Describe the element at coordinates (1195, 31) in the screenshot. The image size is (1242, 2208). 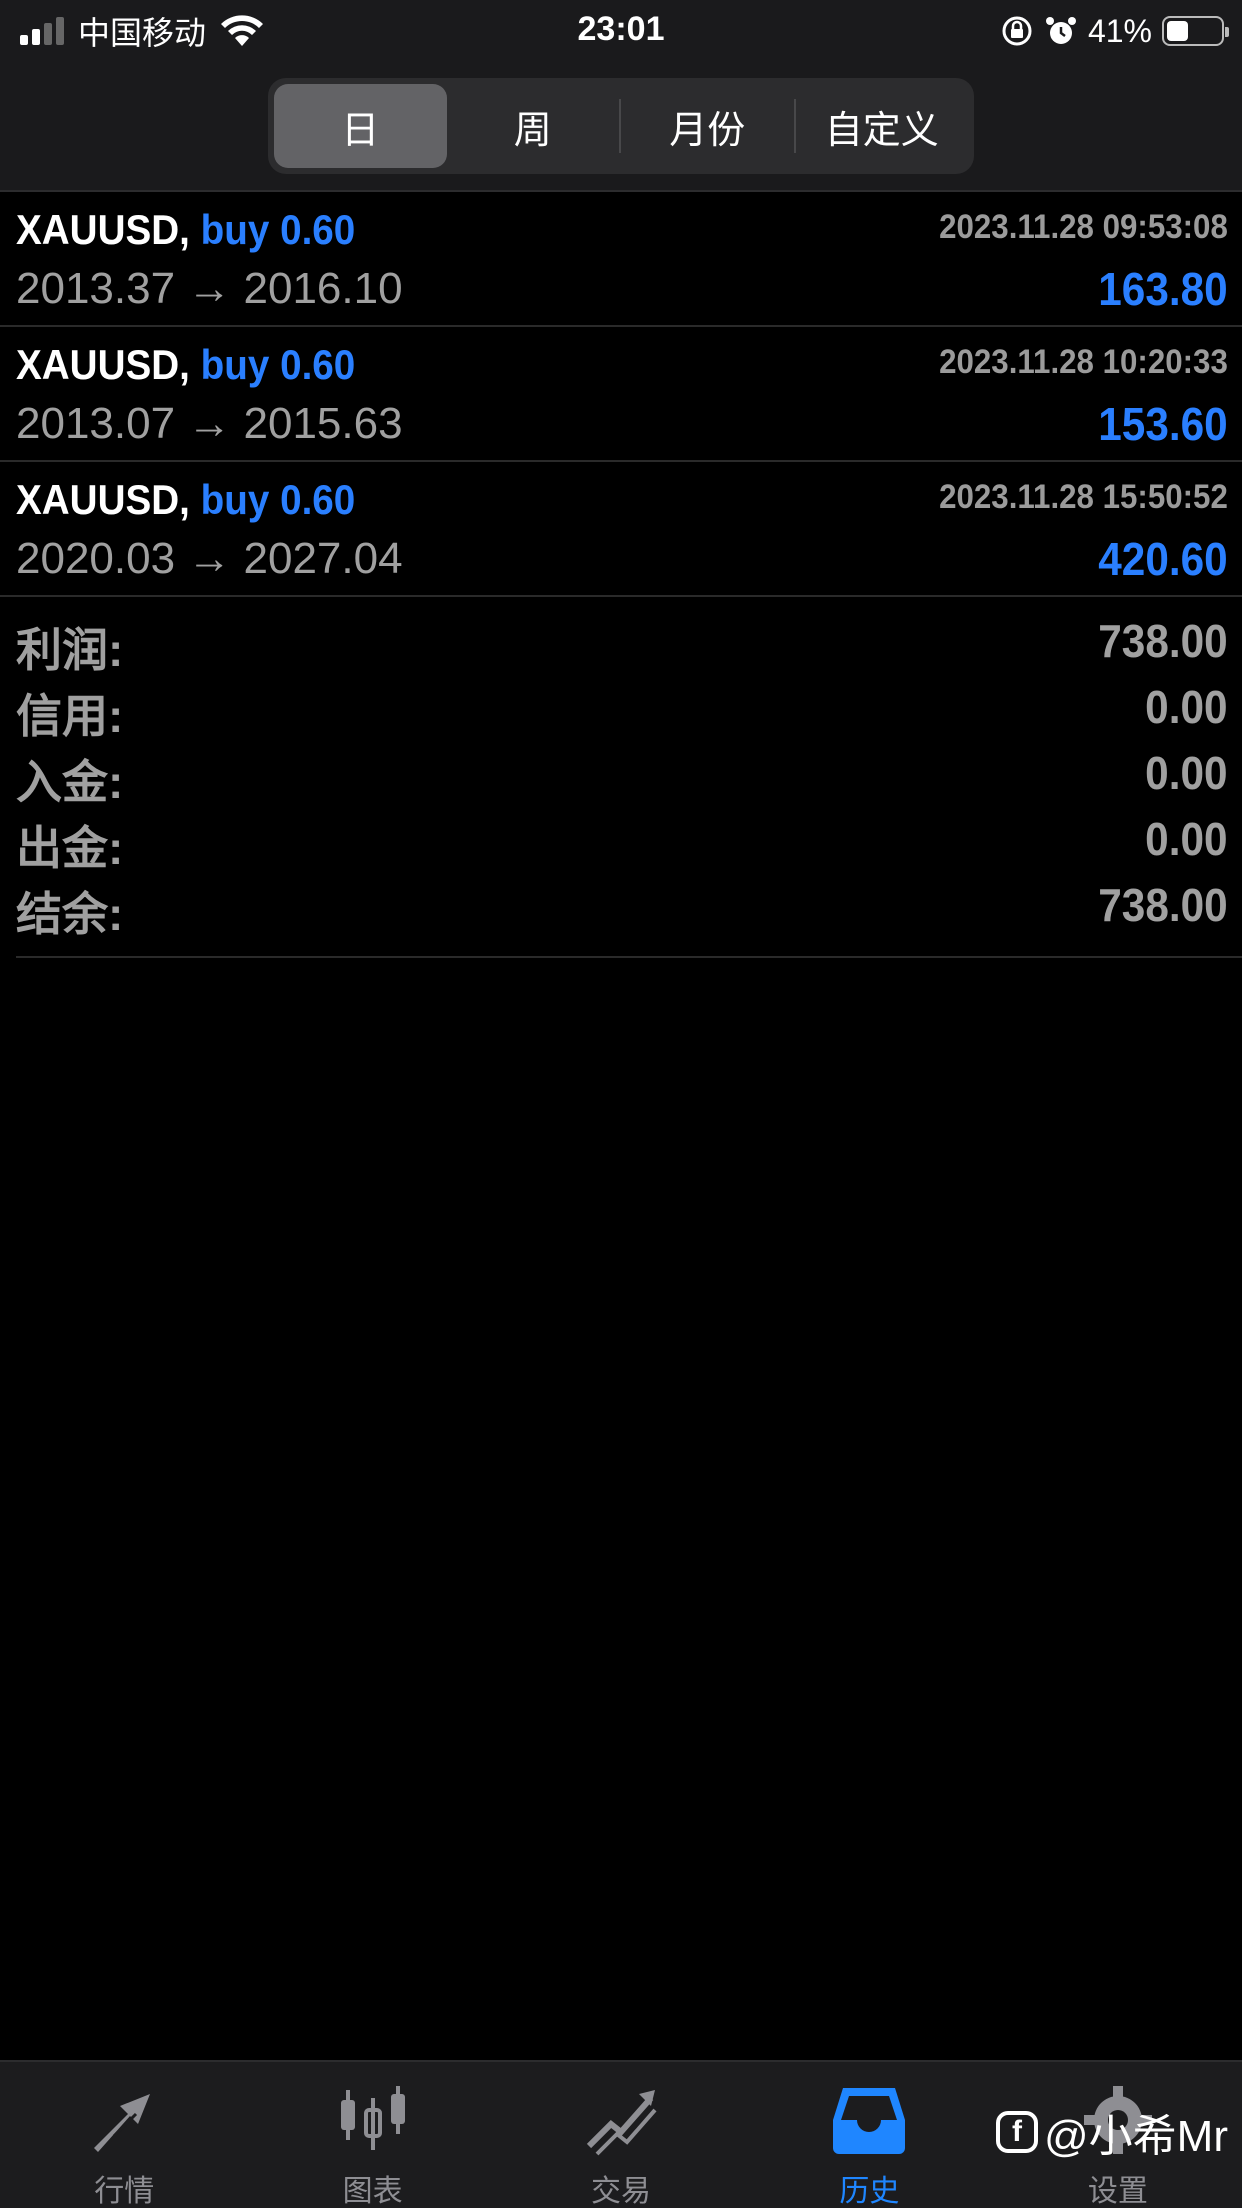
I see `battery-icon` at that location.